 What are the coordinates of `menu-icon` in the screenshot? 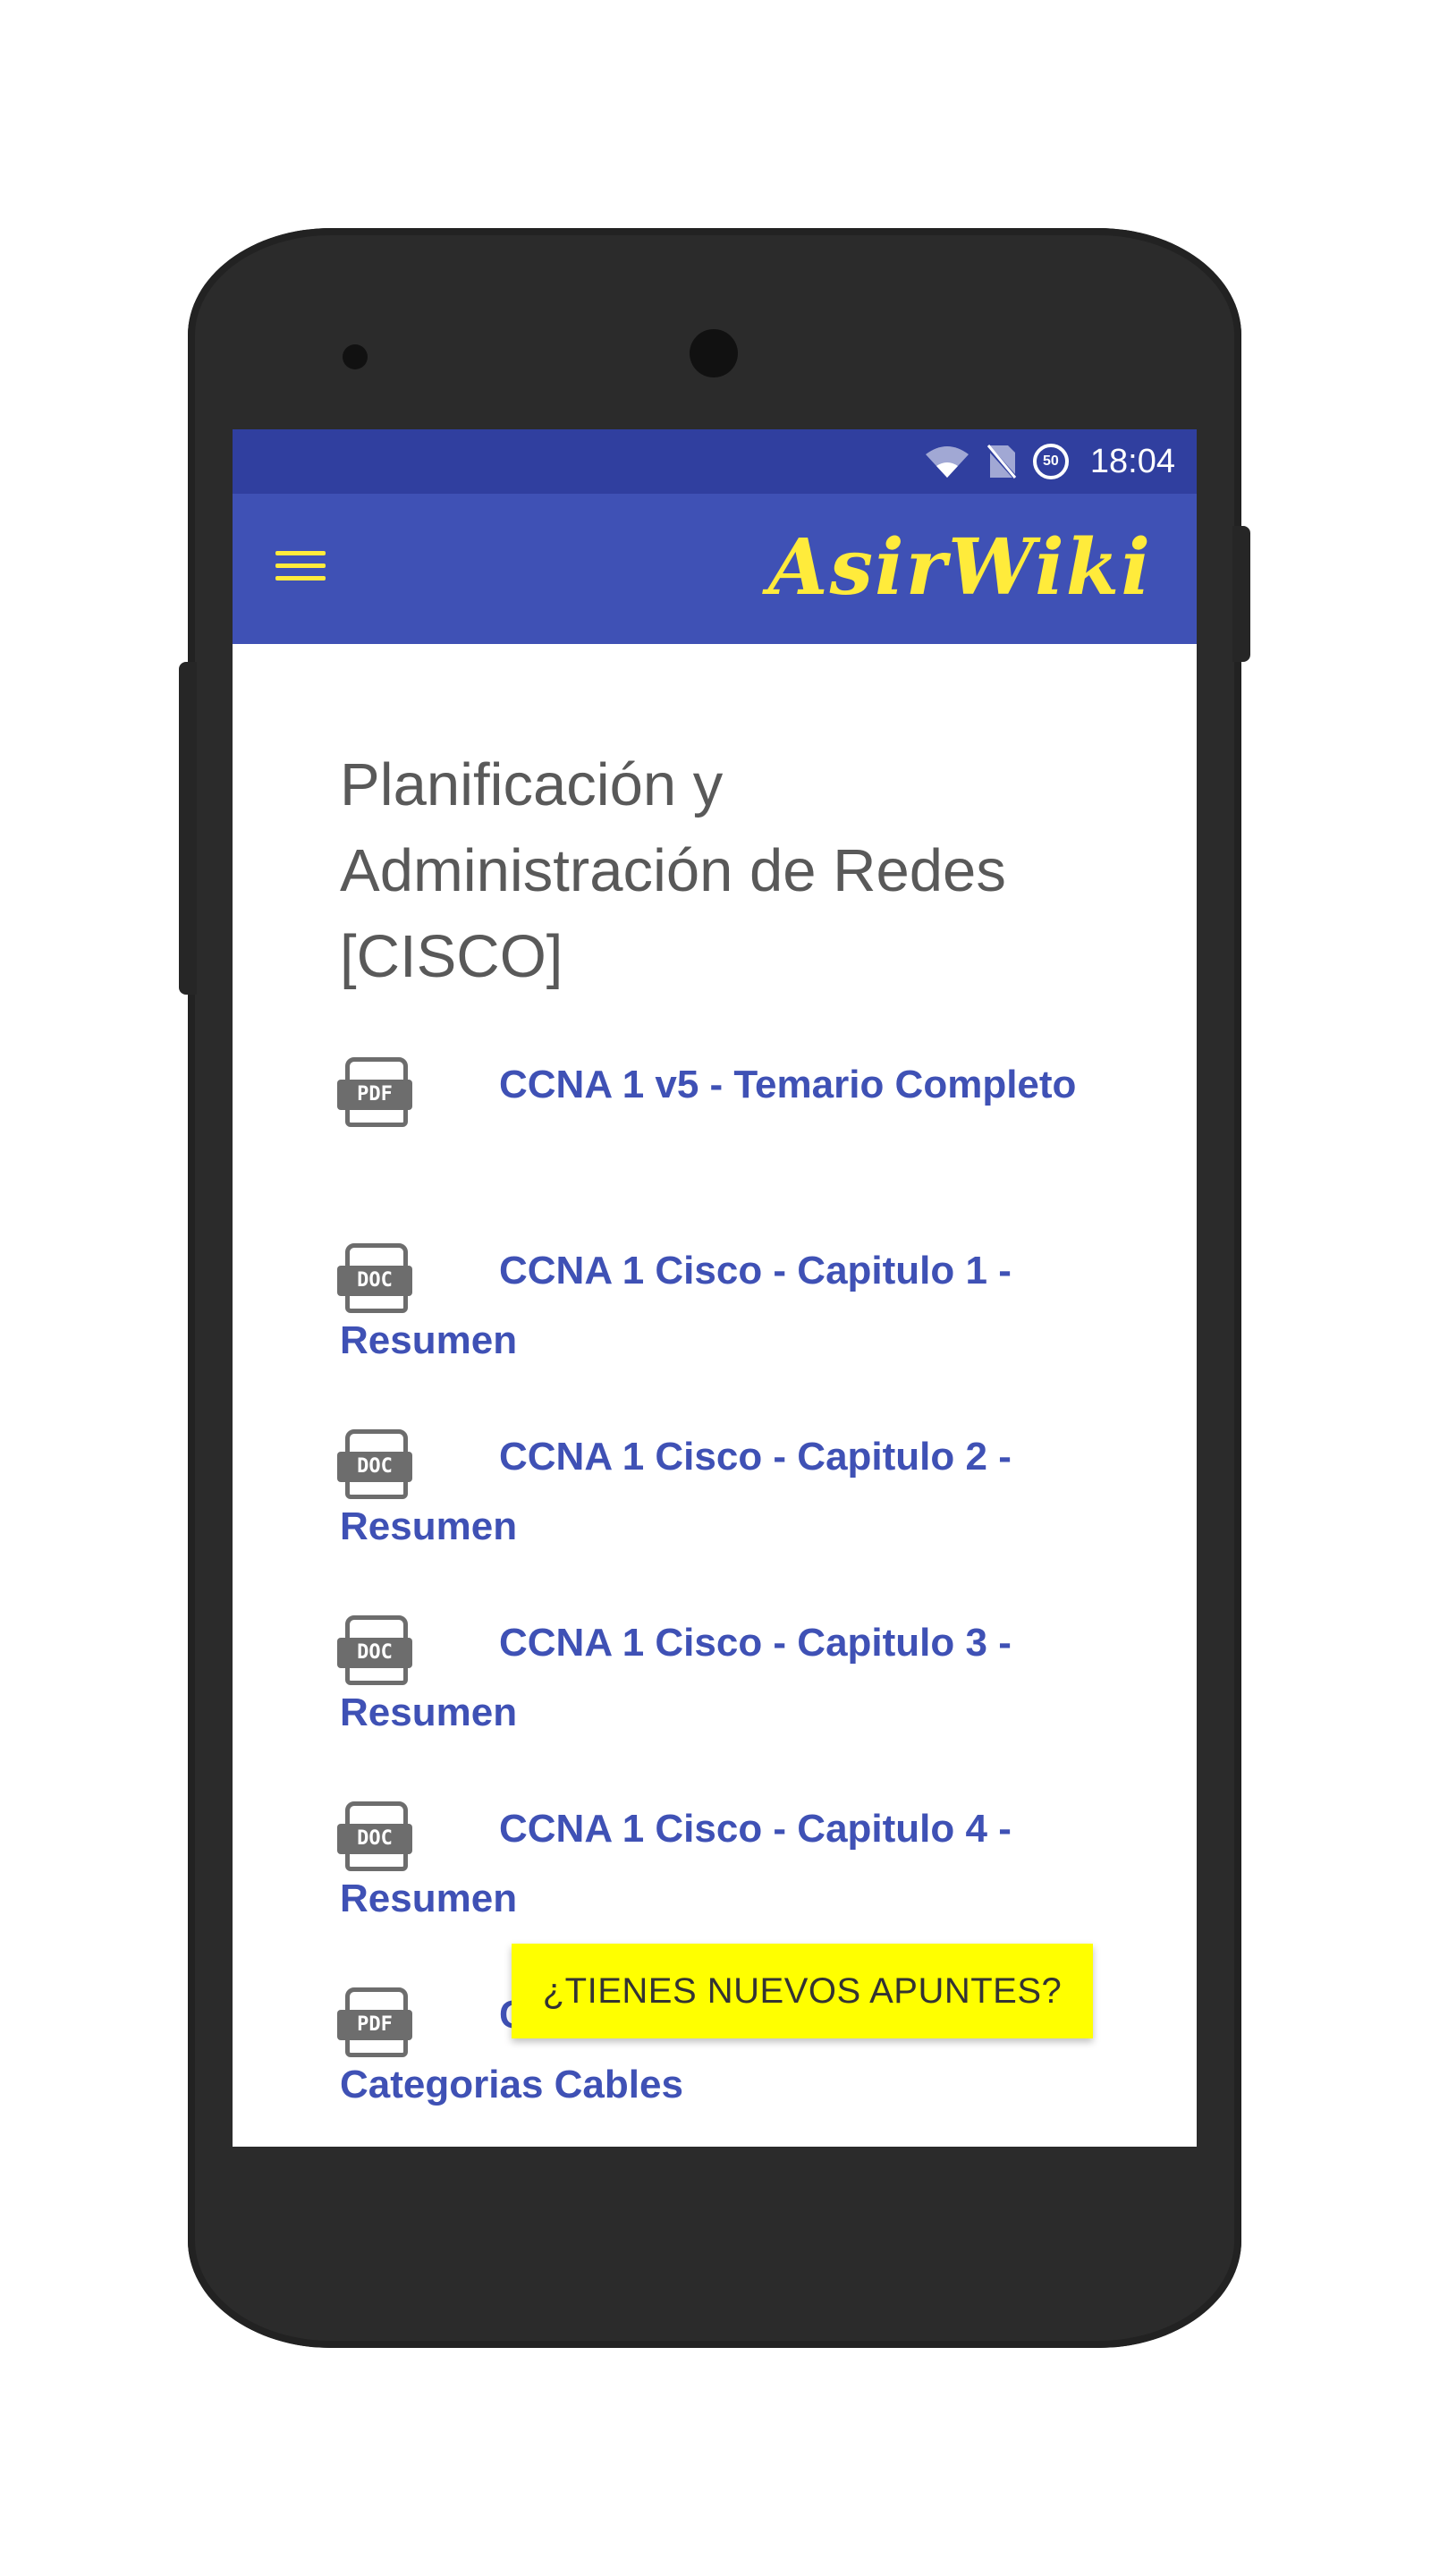 It's located at (302, 565).